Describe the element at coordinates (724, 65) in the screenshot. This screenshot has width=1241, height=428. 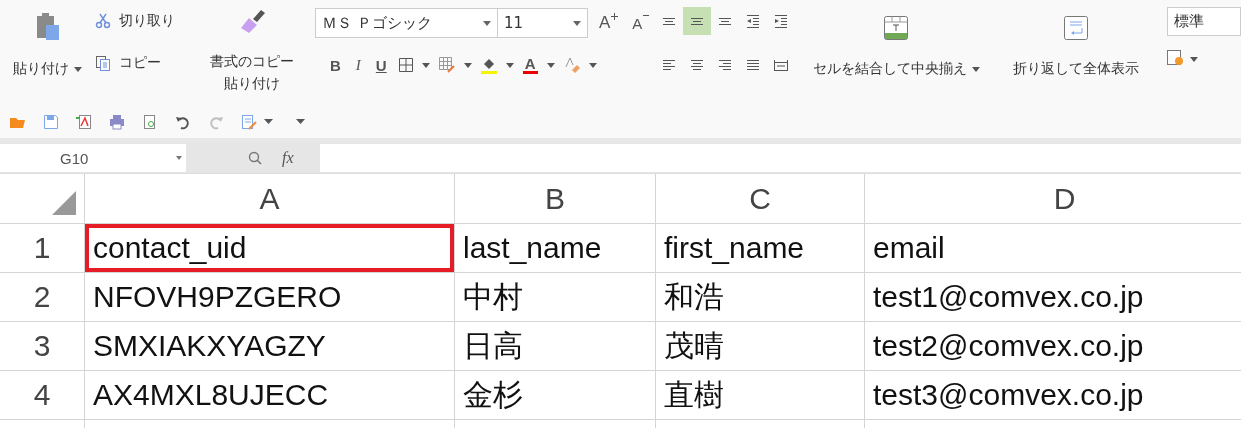
I see `align-right-icon` at that location.